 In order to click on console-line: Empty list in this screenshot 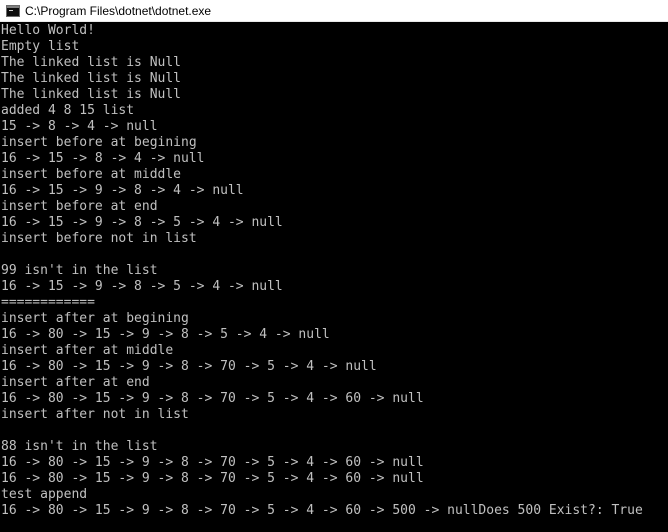, I will do `click(40, 46)`.